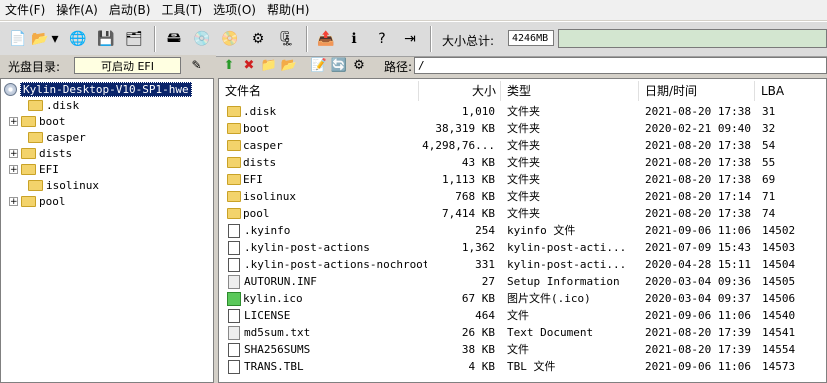 The height and width of the screenshot is (383, 827). I want to click on drive-icon: 🖴, so click(174, 39).